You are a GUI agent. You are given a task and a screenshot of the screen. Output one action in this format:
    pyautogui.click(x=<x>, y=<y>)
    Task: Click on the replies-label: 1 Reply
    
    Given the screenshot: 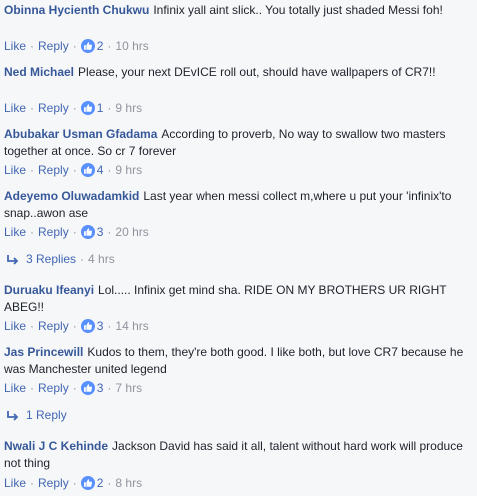 What is the action you would take?
    pyautogui.click(x=46, y=415)
    